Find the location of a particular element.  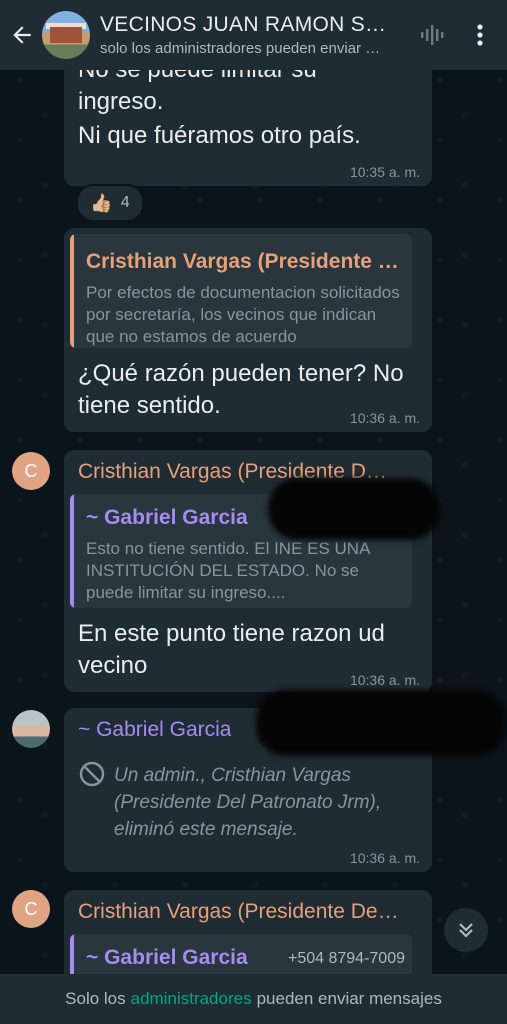

double-chevron-down-icon is located at coordinates (466, 930).